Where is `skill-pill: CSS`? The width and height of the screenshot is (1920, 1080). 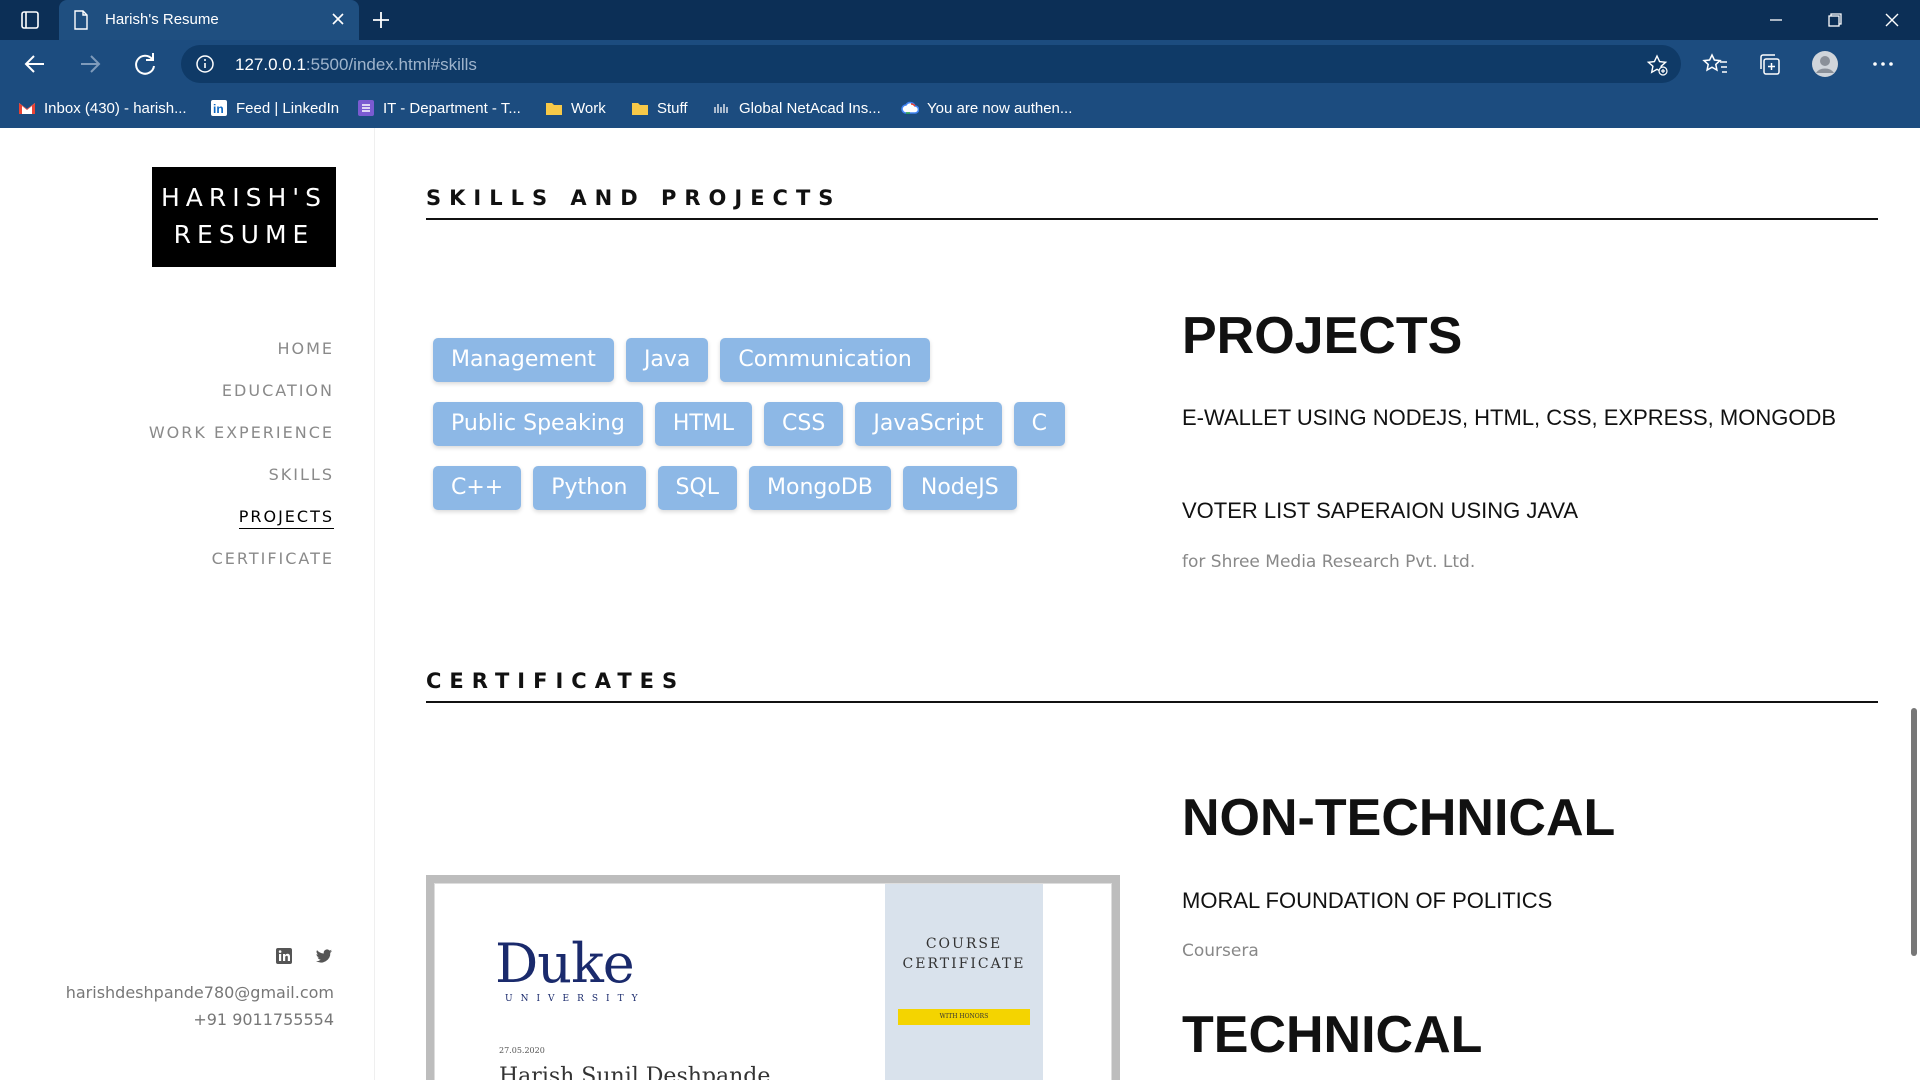 skill-pill: CSS is located at coordinates (804, 424).